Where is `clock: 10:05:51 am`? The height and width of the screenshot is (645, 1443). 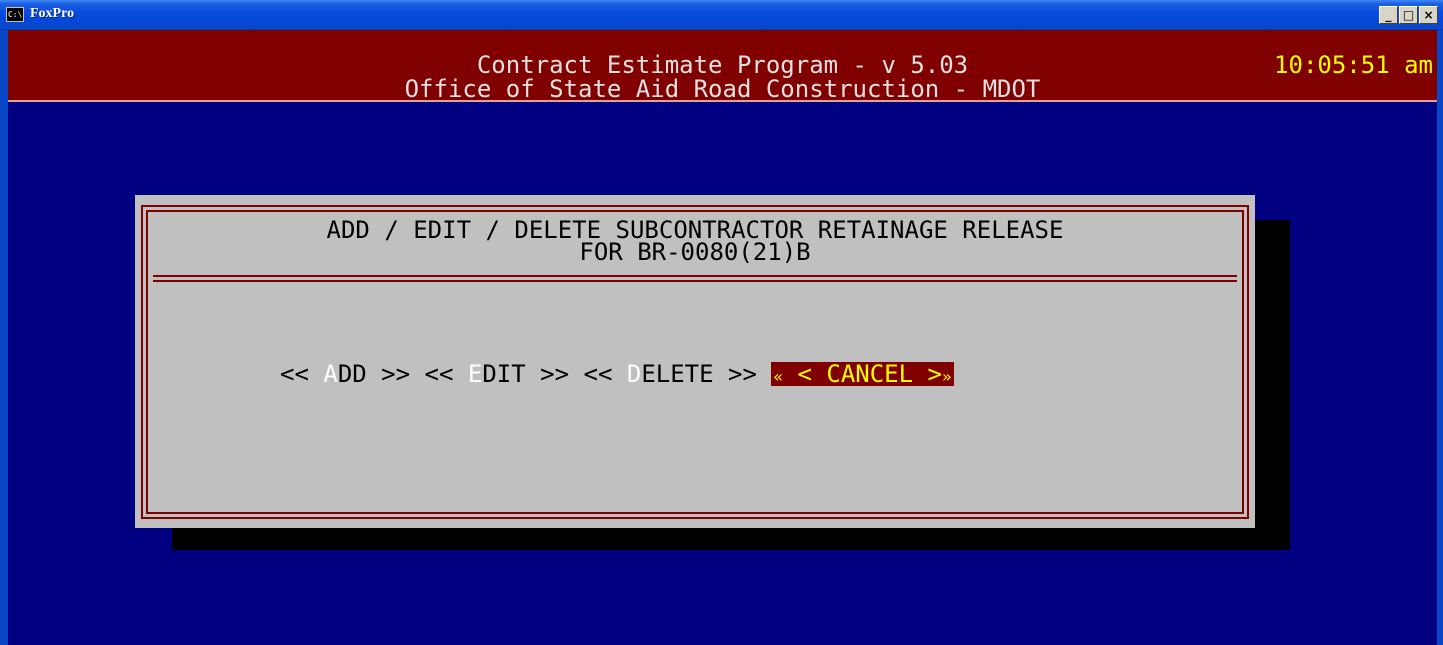 clock: 10:05:51 am is located at coordinates (1353, 65).